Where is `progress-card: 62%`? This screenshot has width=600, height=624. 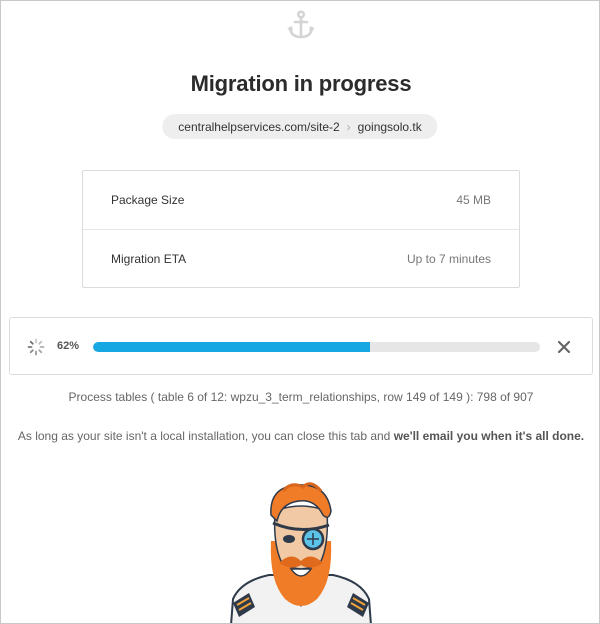
progress-card: 62% is located at coordinates (301, 346).